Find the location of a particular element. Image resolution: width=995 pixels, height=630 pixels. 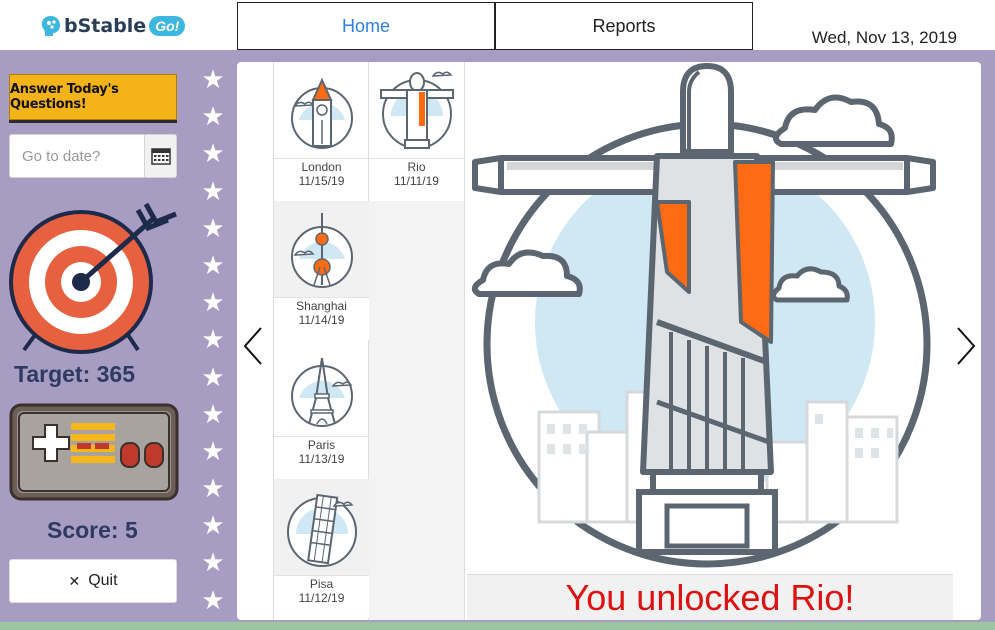

quit-button: ✕ Quit is located at coordinates (93, 581).